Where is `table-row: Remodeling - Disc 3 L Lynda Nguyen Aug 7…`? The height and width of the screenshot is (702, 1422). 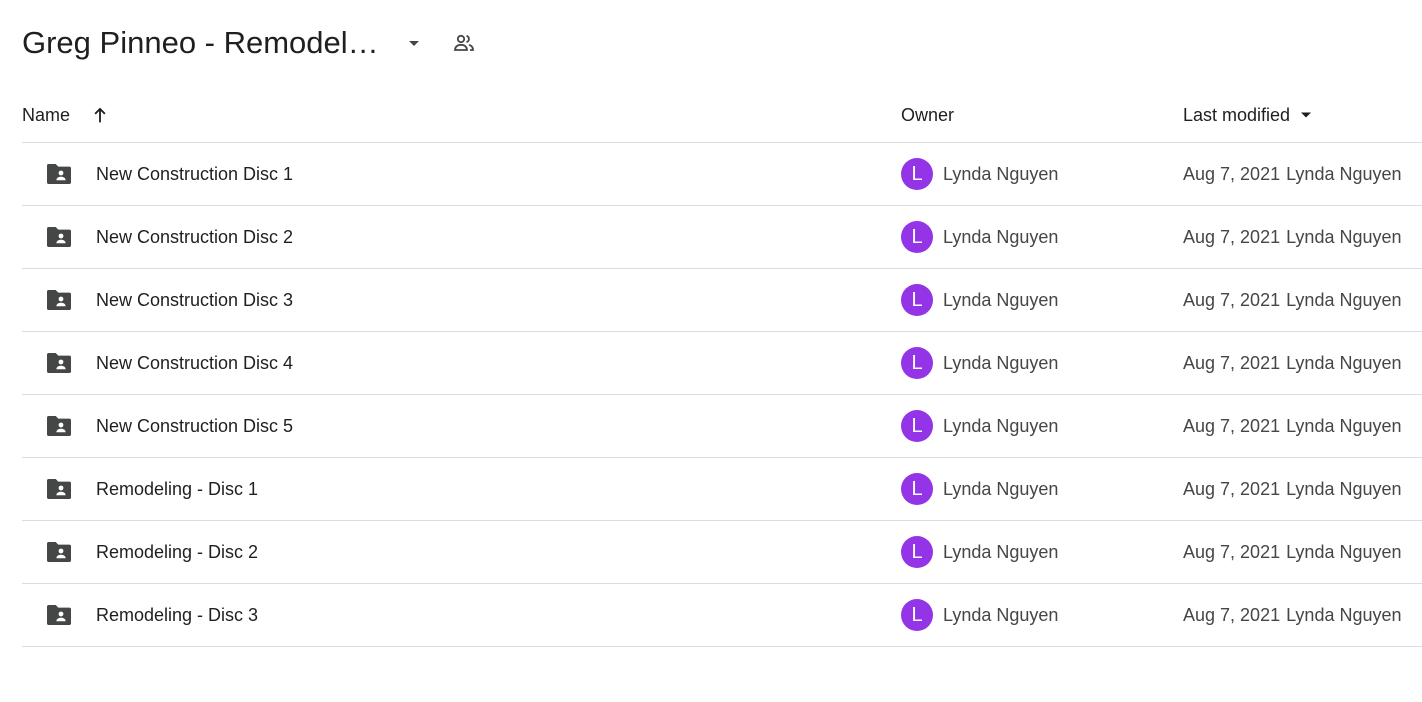 table-row: Remodeling - Disc 3 L Lynda Nguyen Aug 7… is located at coordinates (722, 615).